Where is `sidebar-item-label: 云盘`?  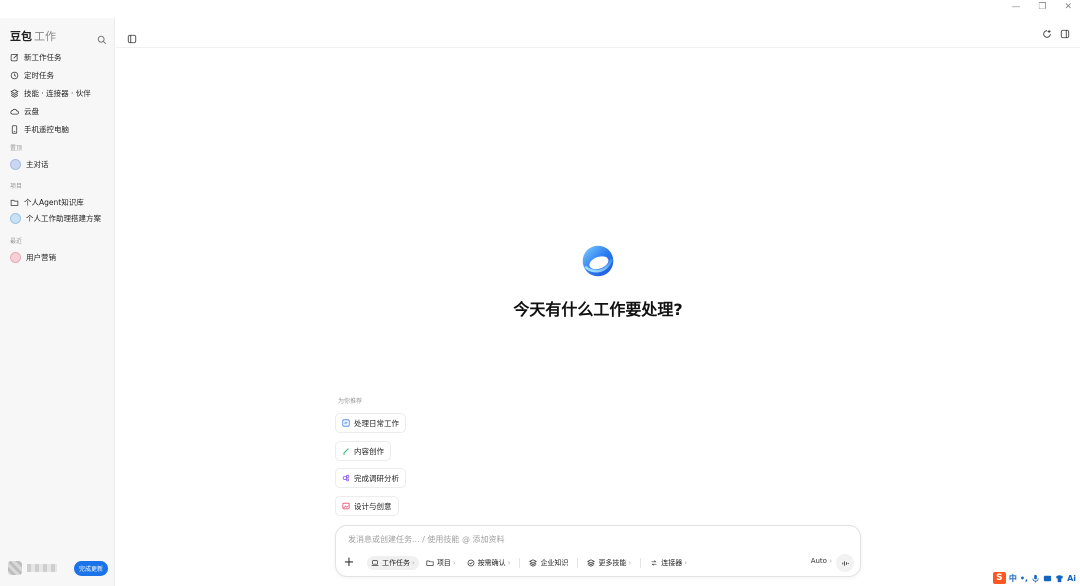
sidebar-item-label: 云盘 is located at coordinates (31, 111).